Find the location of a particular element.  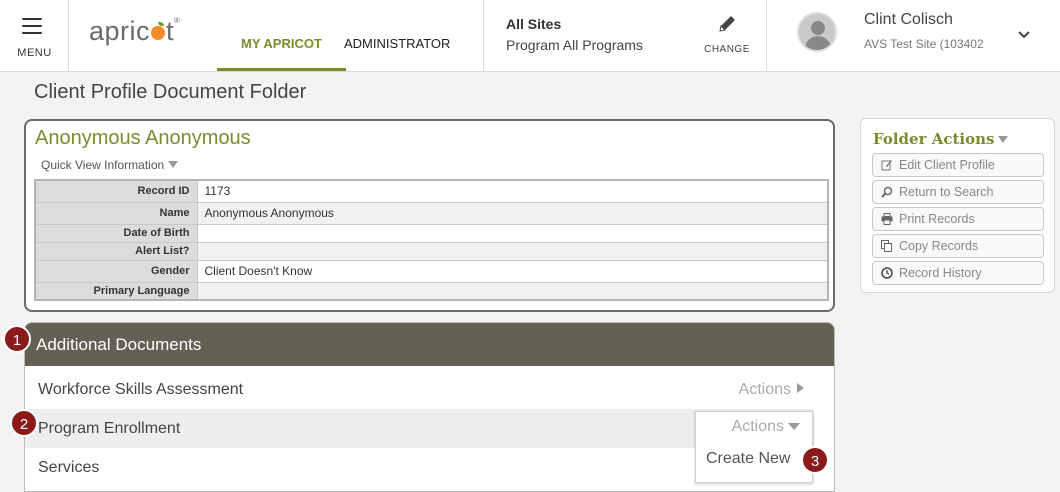

table-row: Date of Birth is located at coordinates (431, 233).